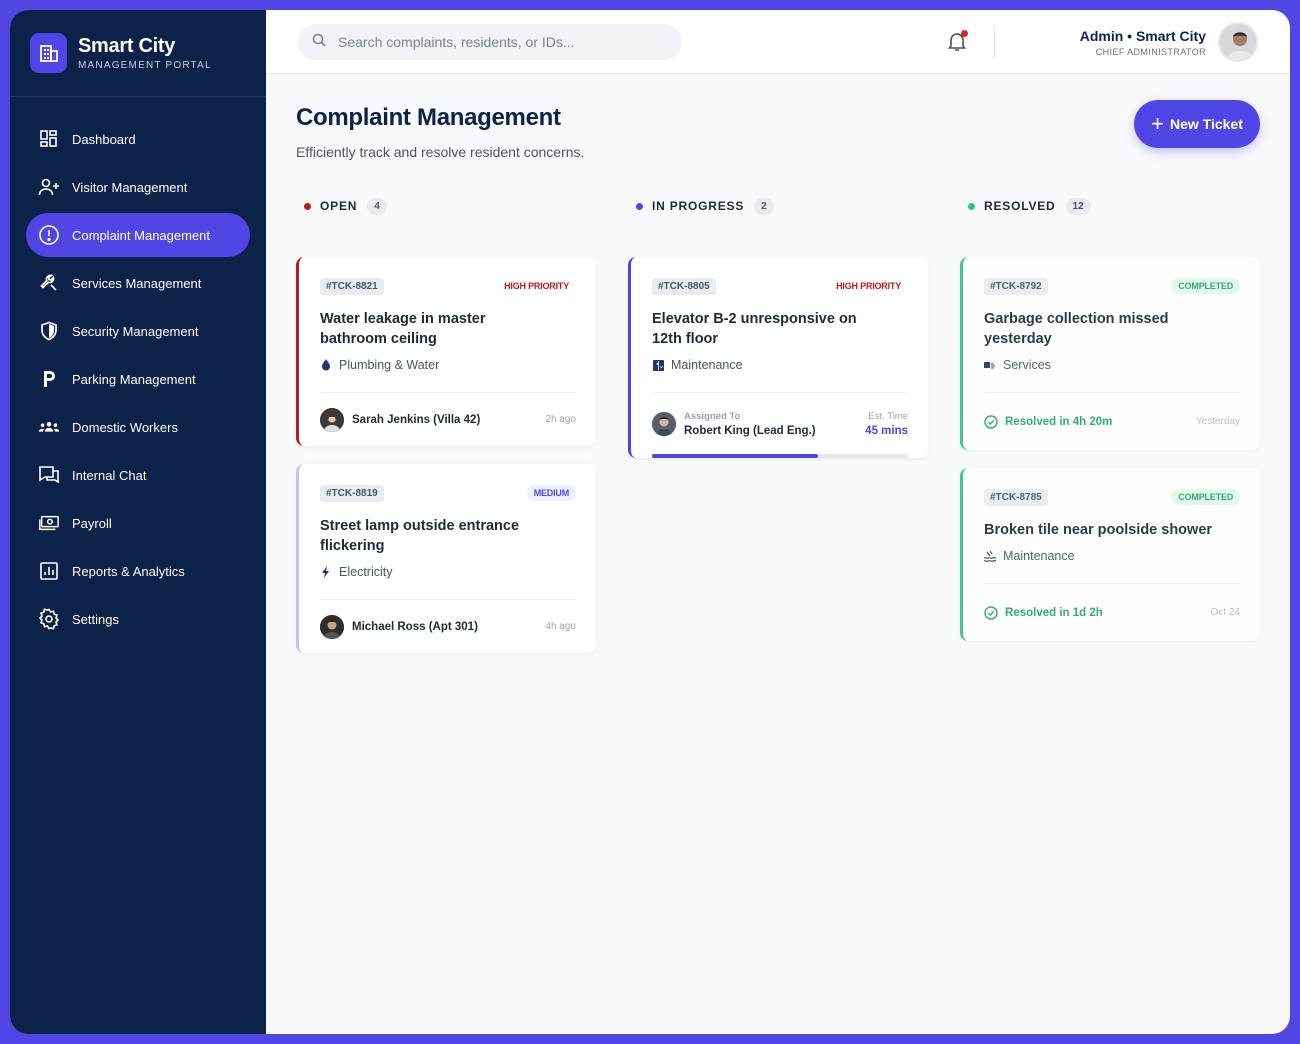  I want to click on status-badge: COMPLETED, so click(1205, 286).